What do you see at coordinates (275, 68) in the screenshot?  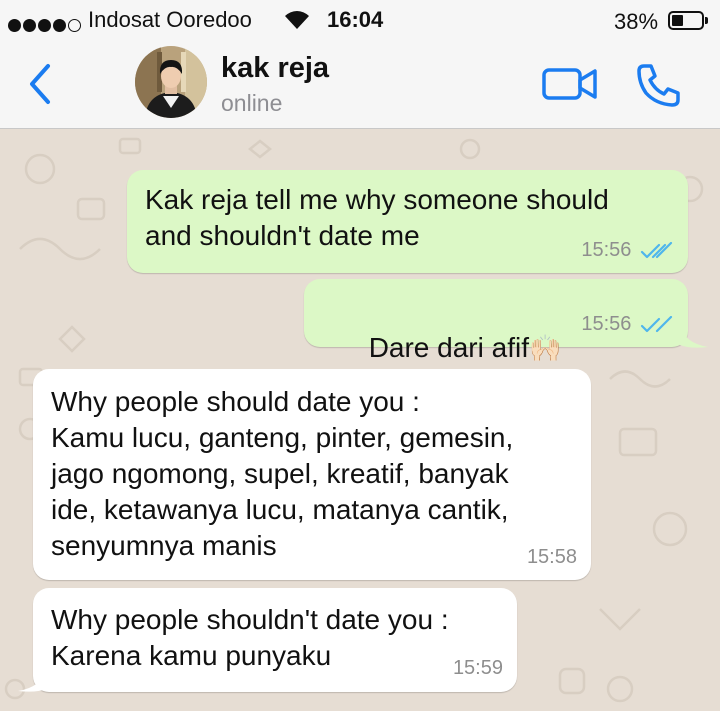 I see `contact-name: kak reja` at bounding box center [275, 68].